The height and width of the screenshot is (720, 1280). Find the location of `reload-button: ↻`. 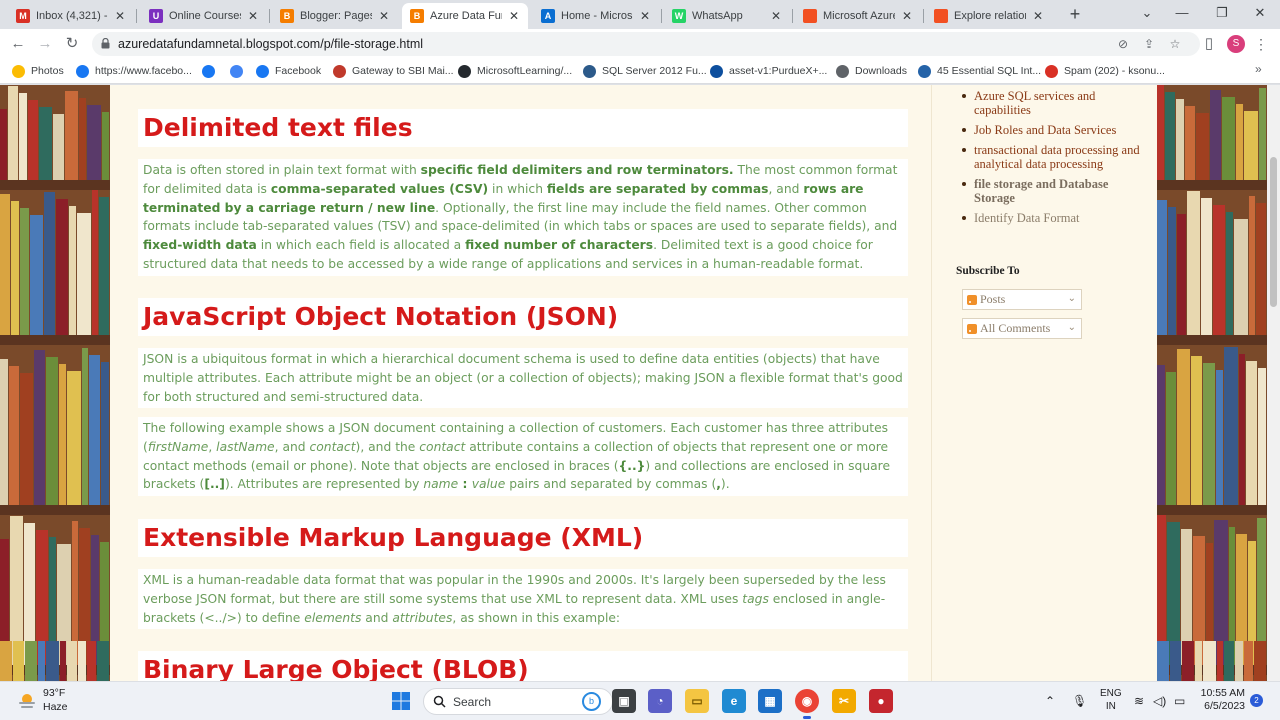

reload-button: ↻ is located at coordinates (72, 44).